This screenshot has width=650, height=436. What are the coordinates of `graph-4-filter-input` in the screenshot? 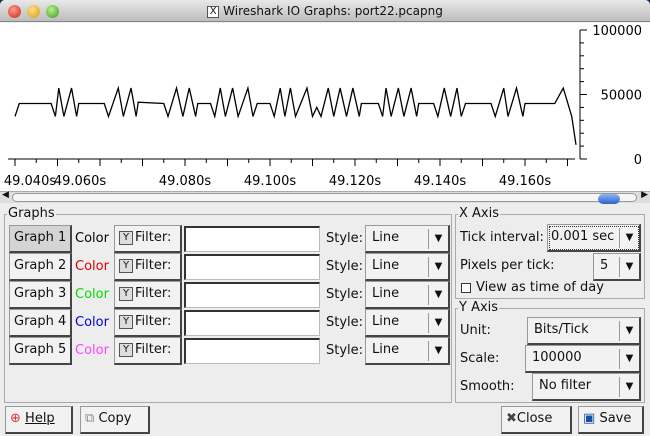 It's located at (252, 323).